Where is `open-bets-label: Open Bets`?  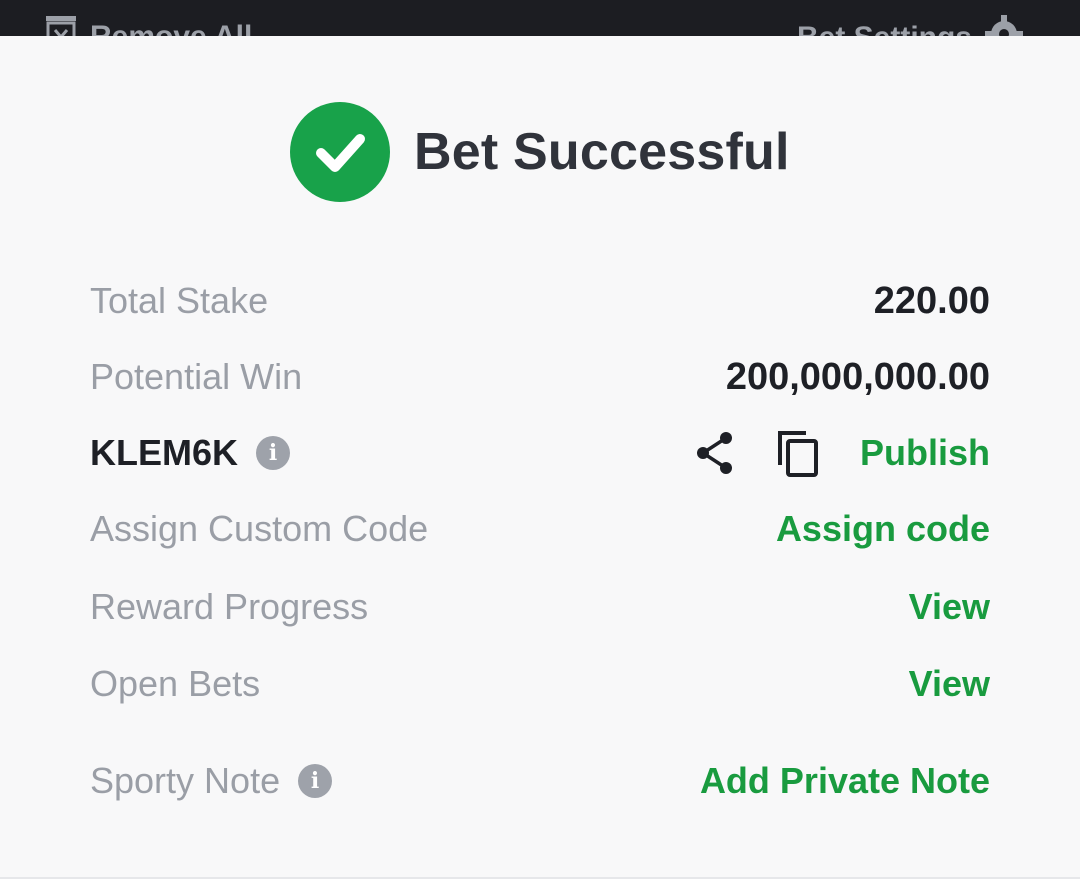 open-bets-label: Open Bets is located at coordinates (175, 683).